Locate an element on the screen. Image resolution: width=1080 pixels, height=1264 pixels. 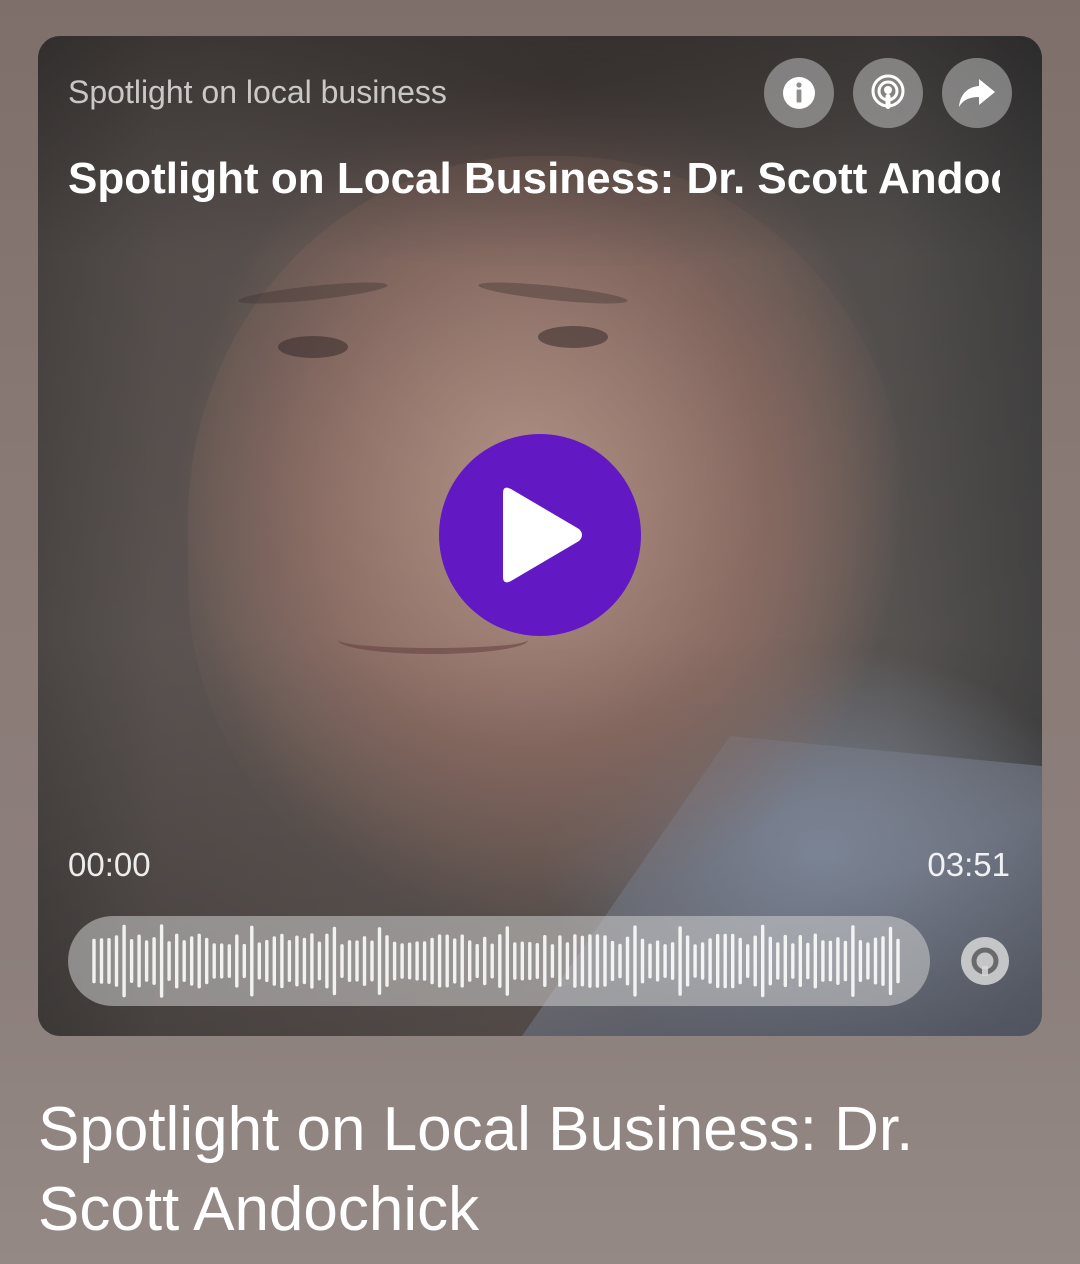
info-icon is located at coordinates (799, 93).